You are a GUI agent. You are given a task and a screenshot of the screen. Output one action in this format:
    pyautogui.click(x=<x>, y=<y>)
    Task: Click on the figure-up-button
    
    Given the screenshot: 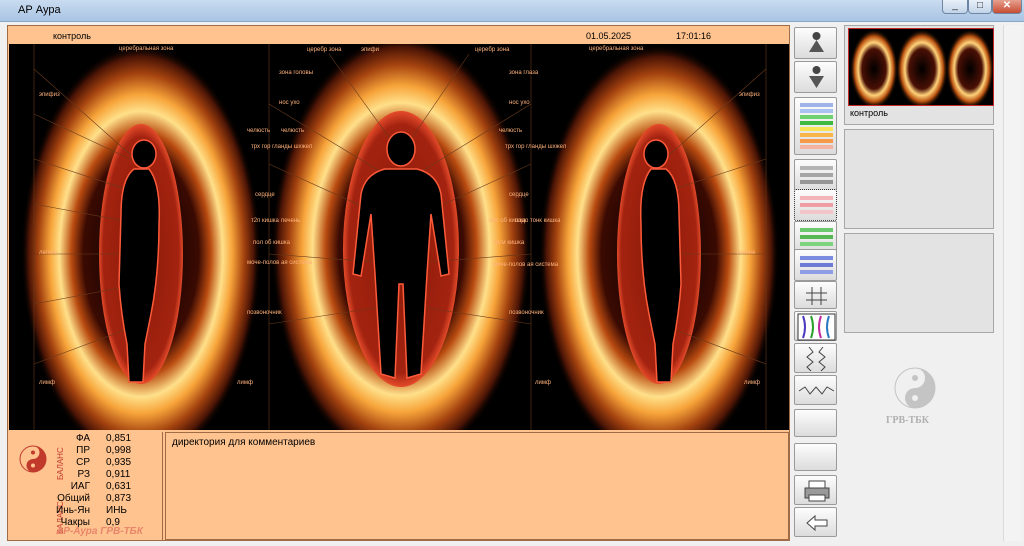 What is the action you would take?
    pyautogui.click(x=815, y=43)
    